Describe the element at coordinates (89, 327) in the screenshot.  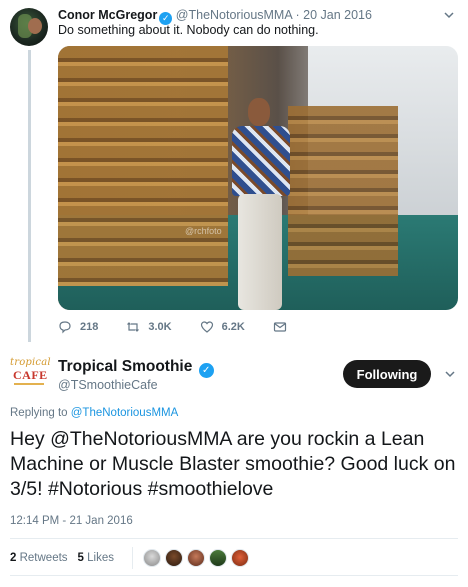
I see `reply-count: 218` at that location.